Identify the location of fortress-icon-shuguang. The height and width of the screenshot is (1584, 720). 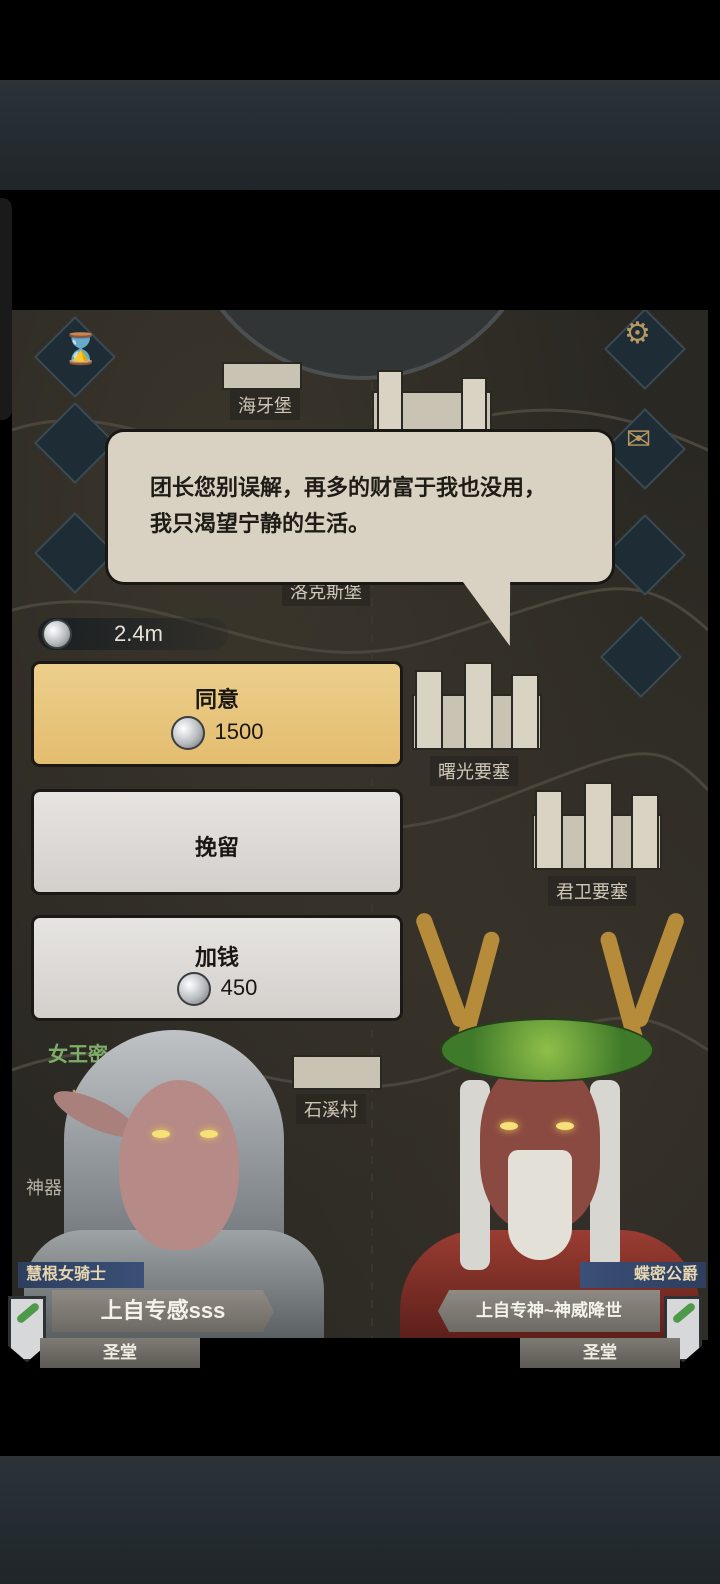
(477, 706).